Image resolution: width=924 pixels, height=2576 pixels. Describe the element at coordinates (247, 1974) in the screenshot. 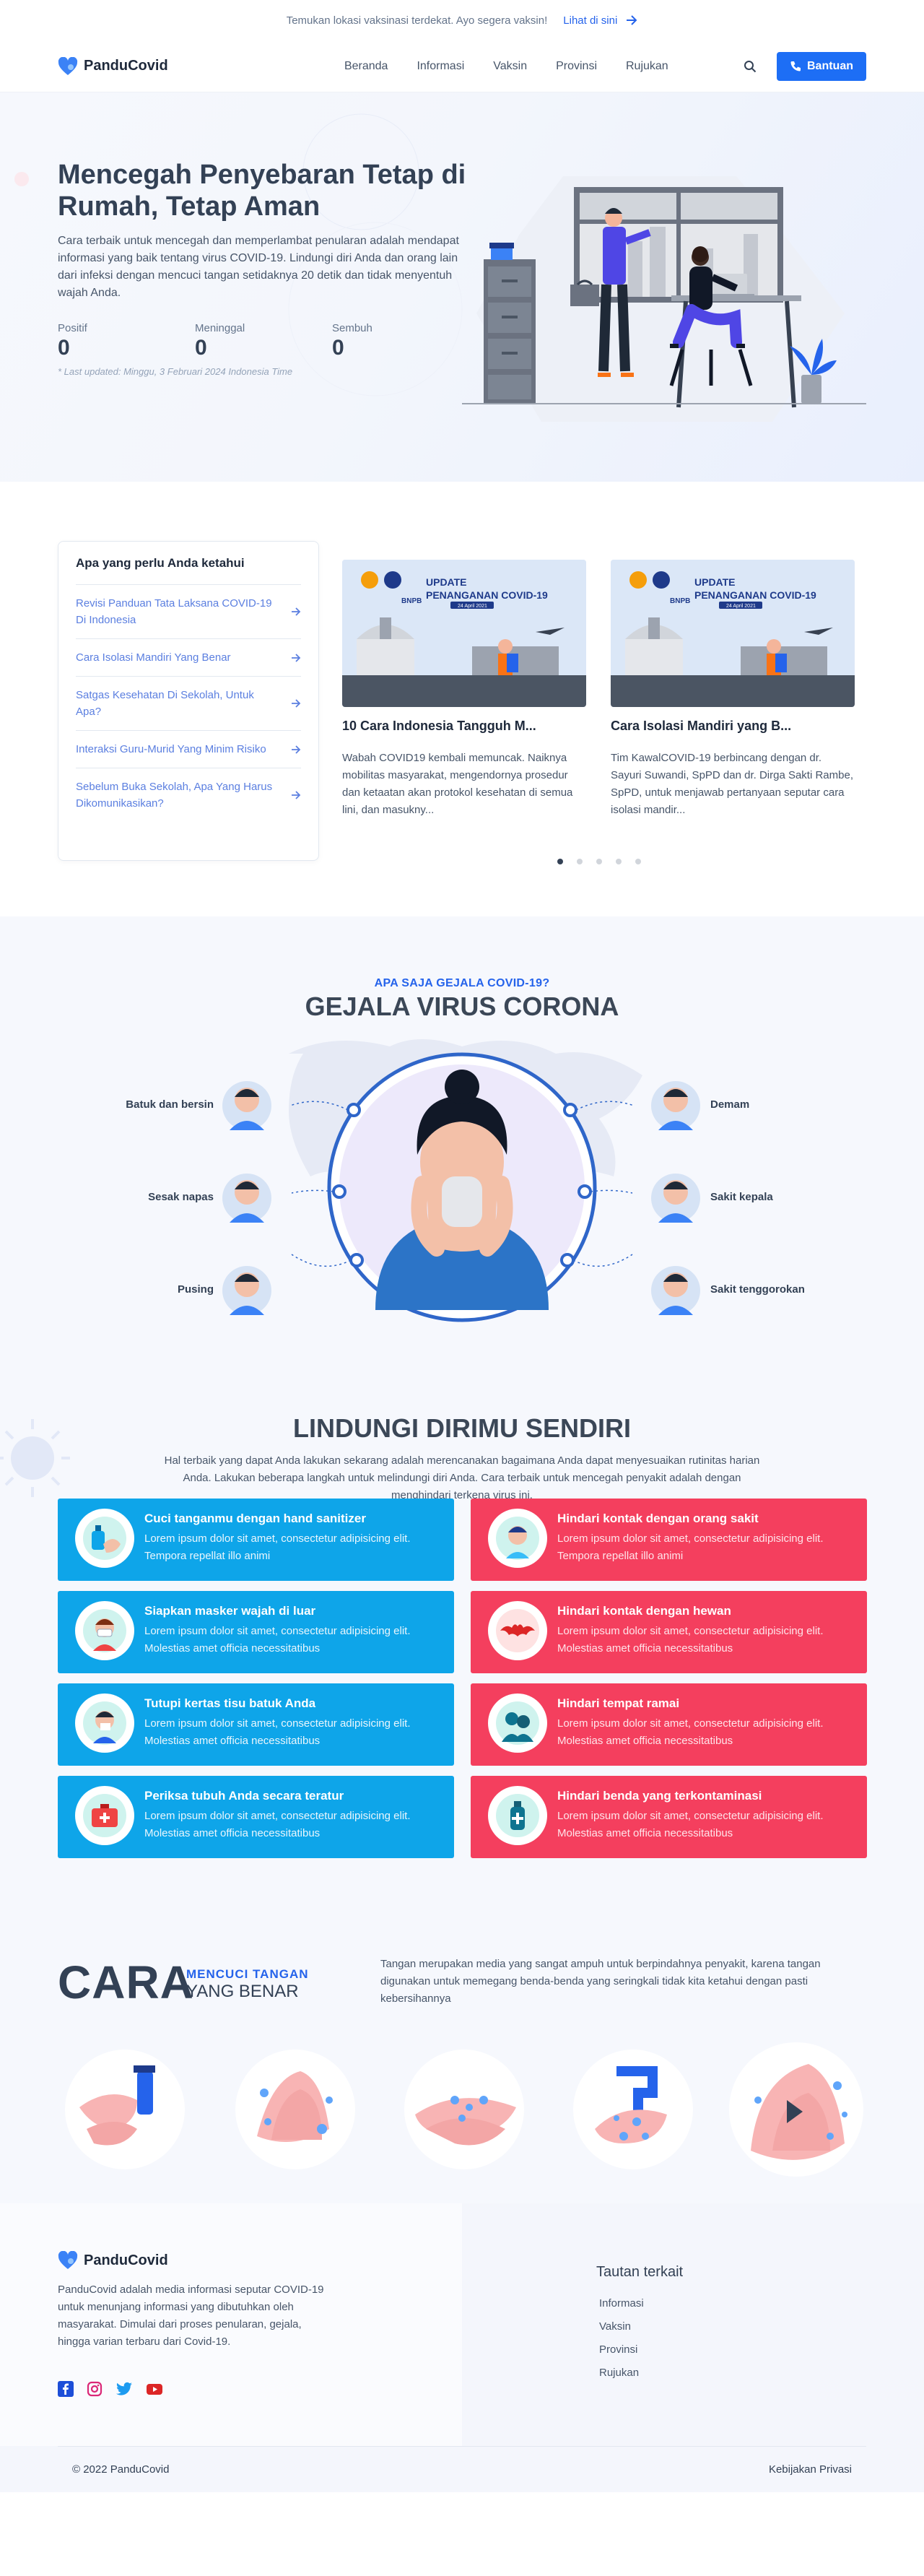

I see `handwash-subtitle: MENCUCI TANGAN` at that location.